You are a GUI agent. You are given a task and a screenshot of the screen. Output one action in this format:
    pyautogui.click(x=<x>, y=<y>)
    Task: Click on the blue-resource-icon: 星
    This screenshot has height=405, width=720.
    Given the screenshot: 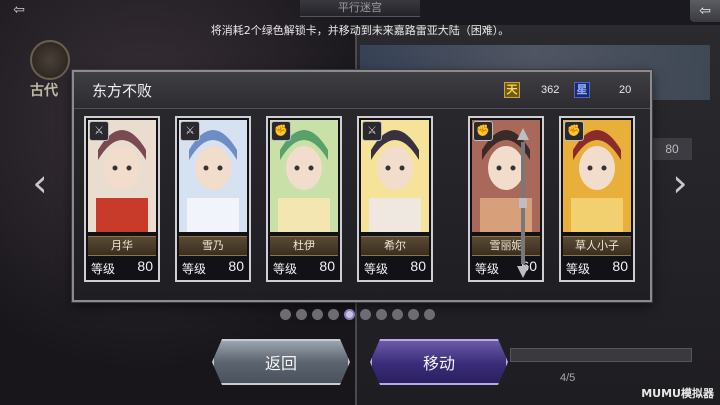 What is the action you would take?
    pyautogui.click(x=582, y=90)
    